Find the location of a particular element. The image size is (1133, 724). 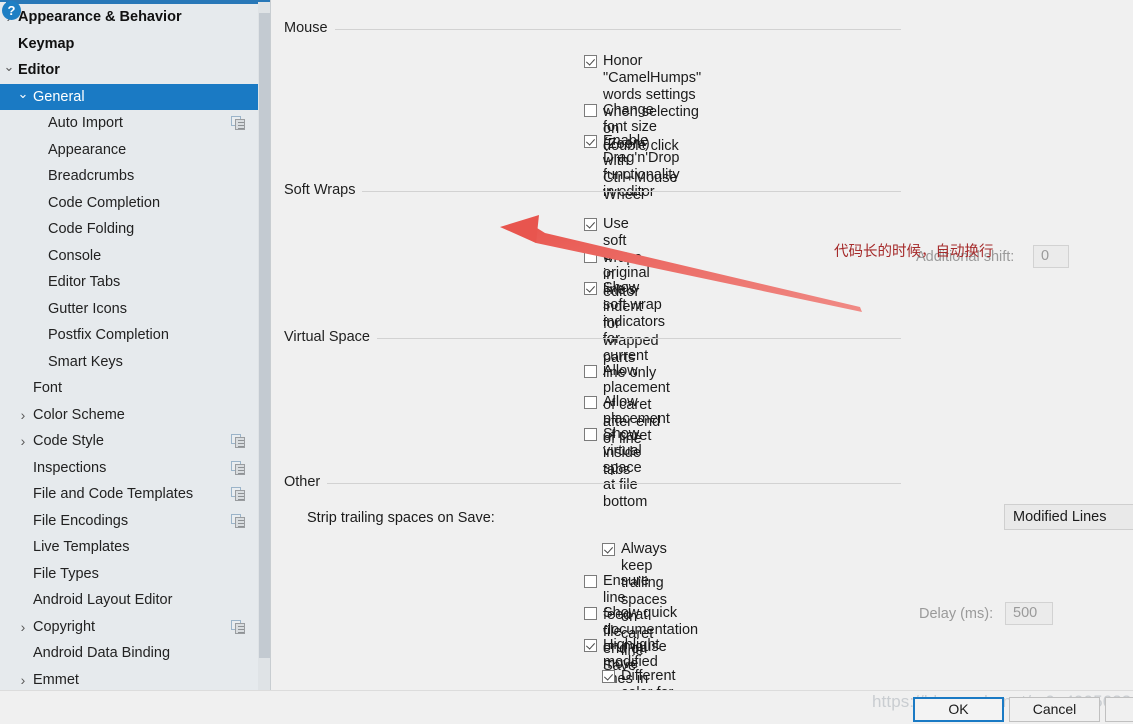

sidebar-item-label: File Encodings is located at coordinates (81, 520).